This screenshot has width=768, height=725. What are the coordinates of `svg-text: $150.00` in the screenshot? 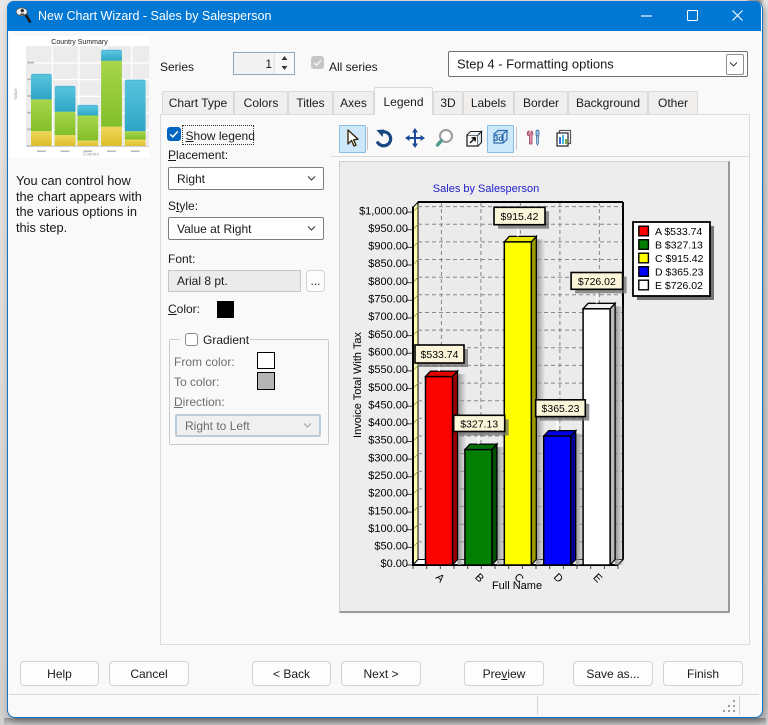 It's located at (388, 511).